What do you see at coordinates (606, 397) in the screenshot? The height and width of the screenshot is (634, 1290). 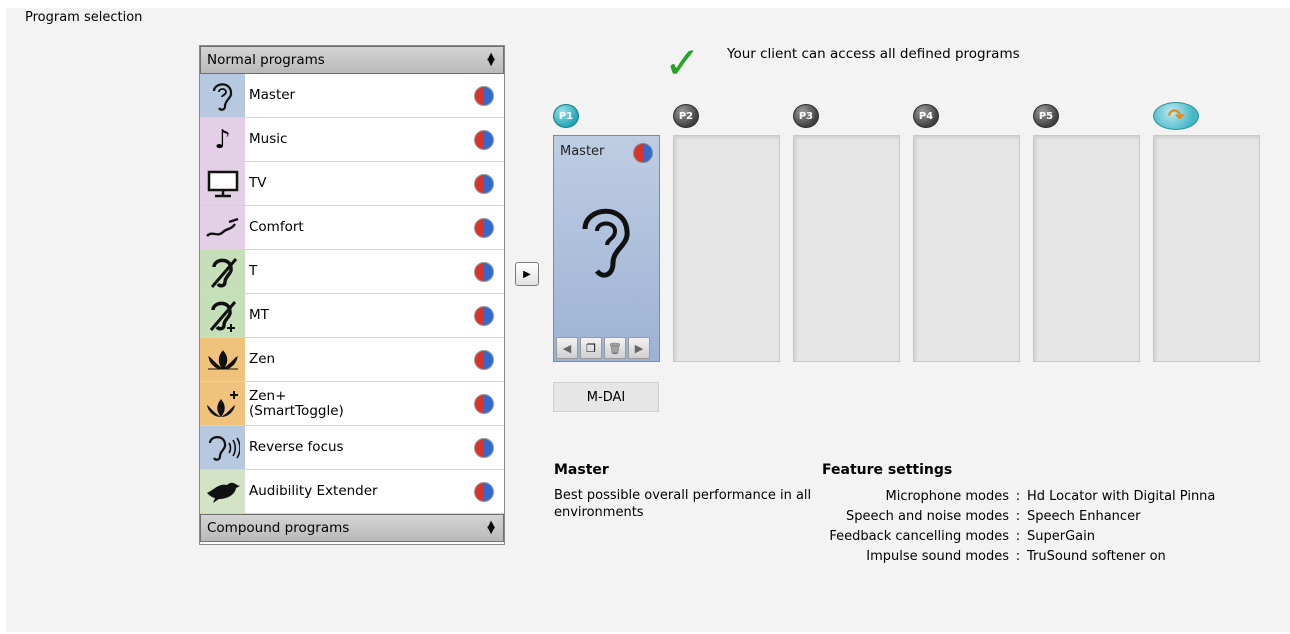 I see `slot-code-label: M-DAI` at bounding box center [606, 397].